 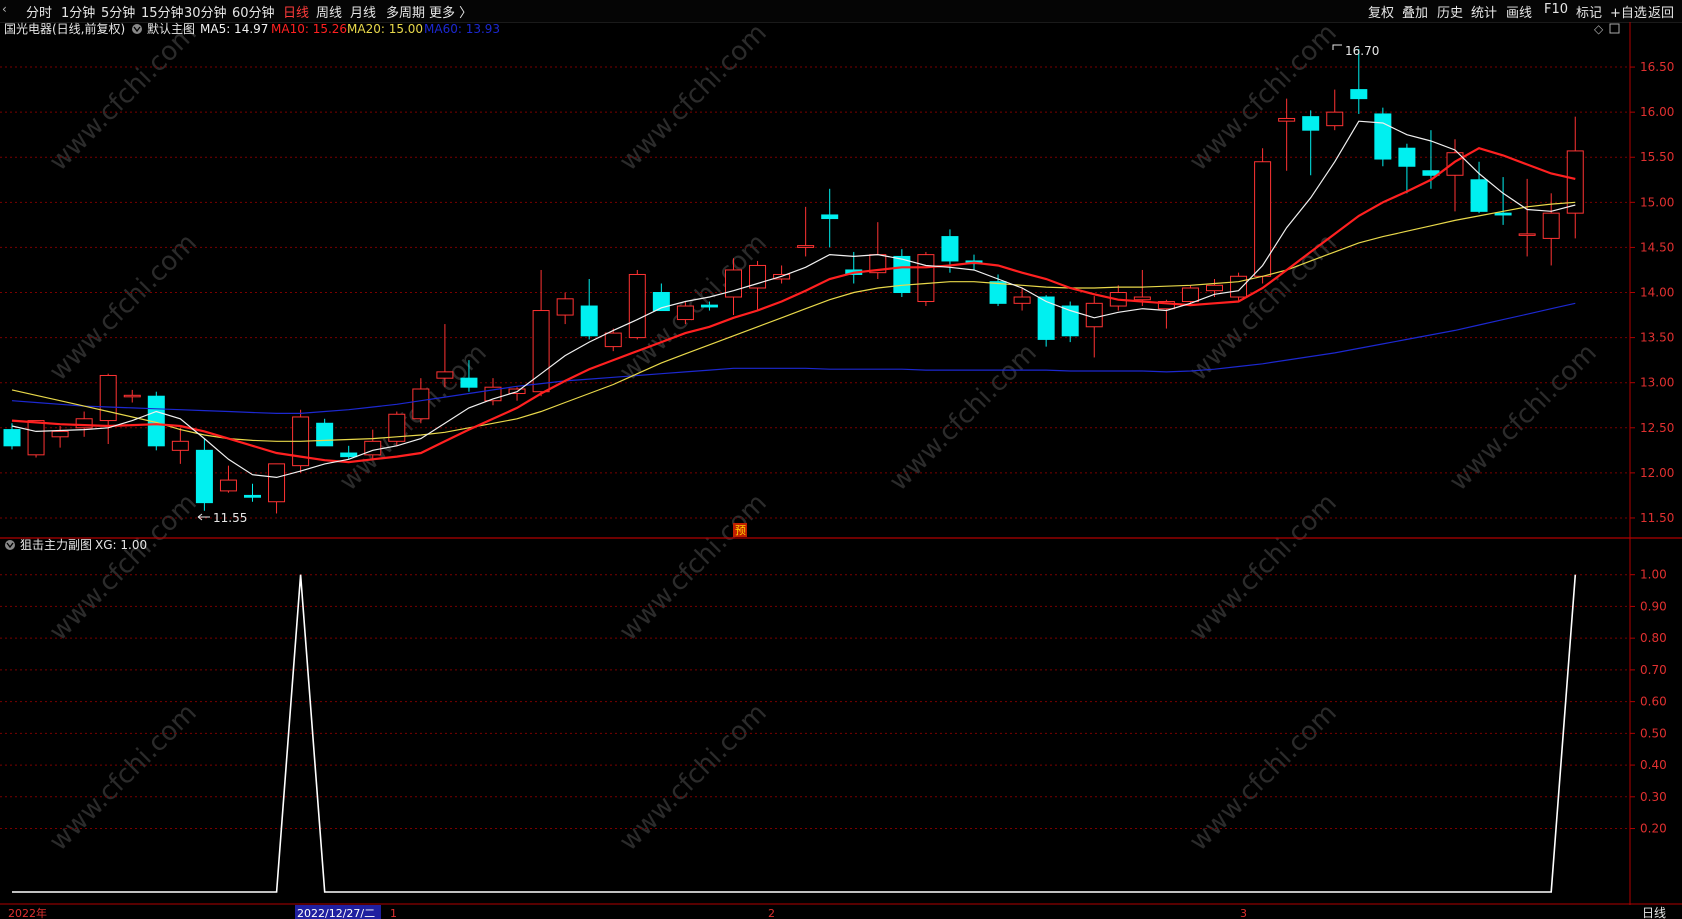 I want to click on ma60-label: MA60: 13.93, so click(x=462, y=29).